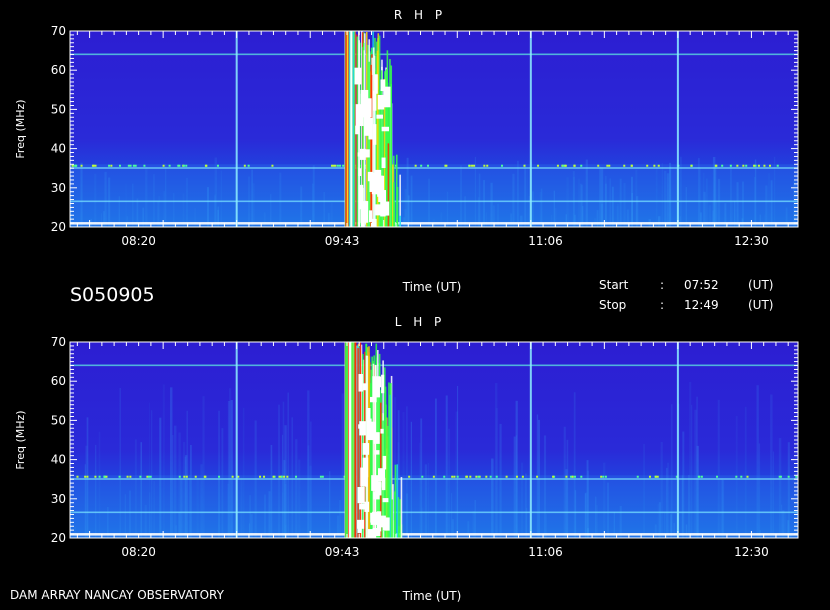  I want to click on x-axis-label: Time (UT), so click(432, 596).